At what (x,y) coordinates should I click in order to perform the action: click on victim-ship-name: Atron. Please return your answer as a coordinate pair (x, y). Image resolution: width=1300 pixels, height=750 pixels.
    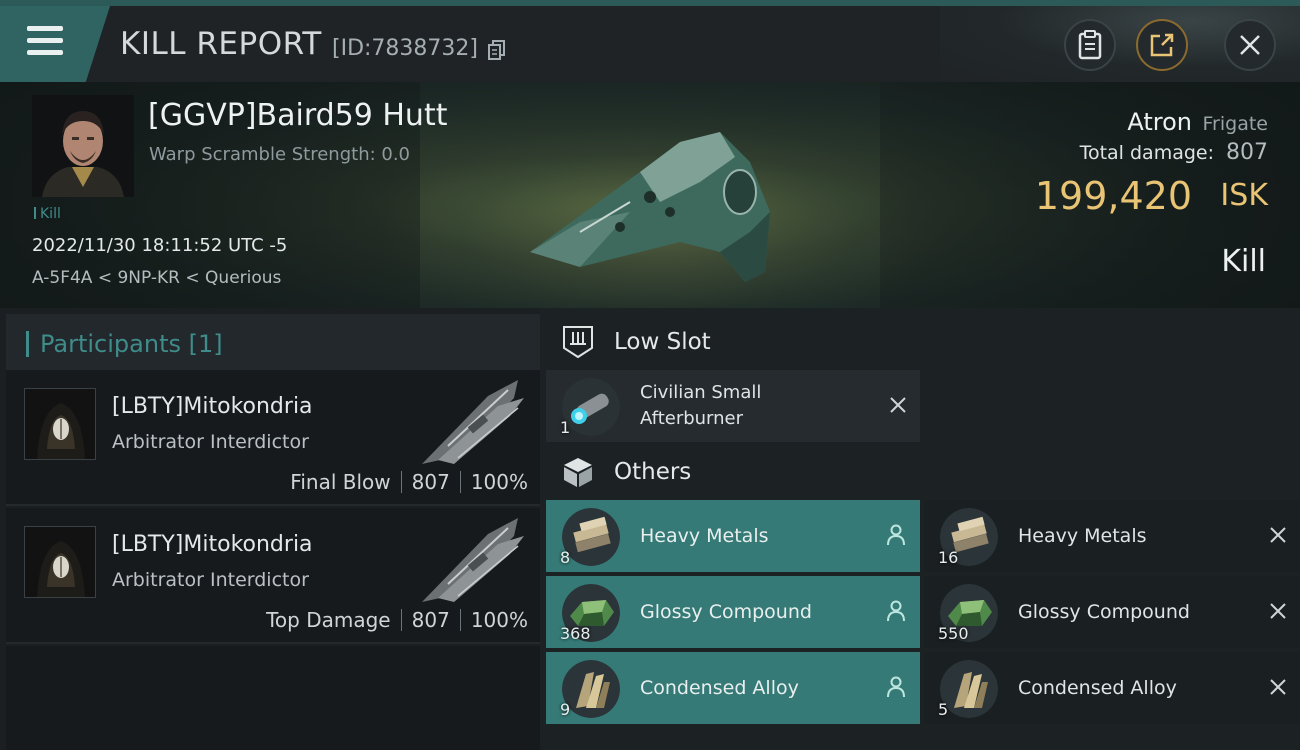
    Looking at the image, I should click on (1159, 122).